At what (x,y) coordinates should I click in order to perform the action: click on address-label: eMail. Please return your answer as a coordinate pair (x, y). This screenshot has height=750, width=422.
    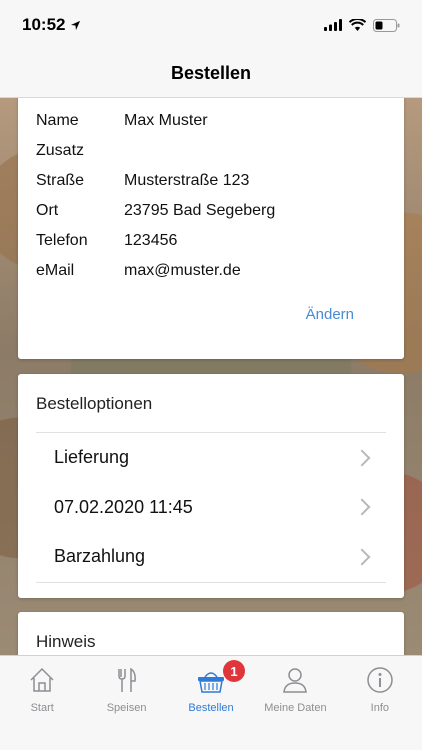
    Looking at the image, I should click on (55, 270).